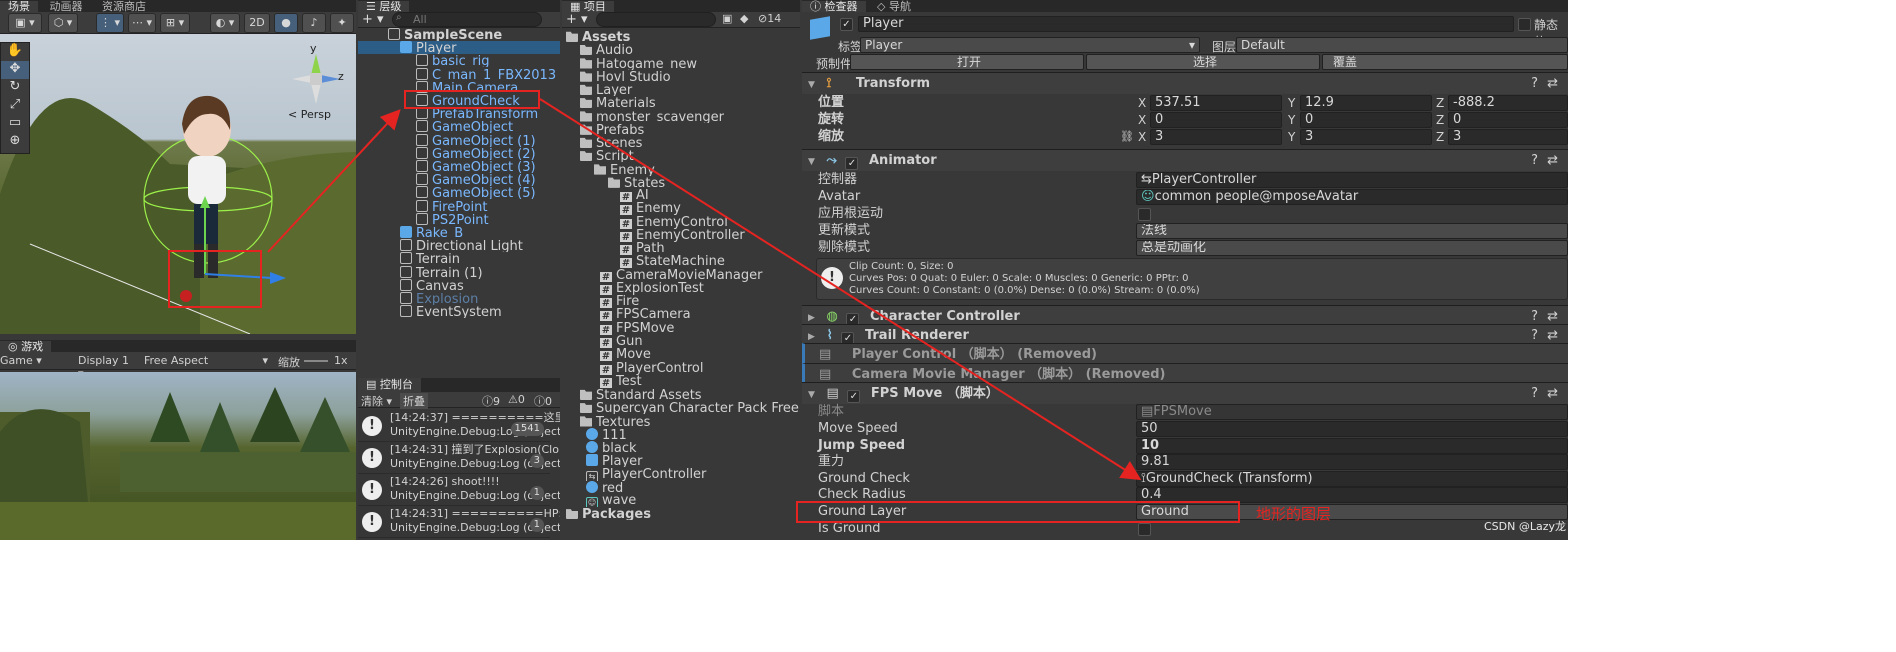  What do you see at coordinates (681, 222) in the screenshot?
I see `project-item: # EnemyControl` at bounding box center [681, 222].